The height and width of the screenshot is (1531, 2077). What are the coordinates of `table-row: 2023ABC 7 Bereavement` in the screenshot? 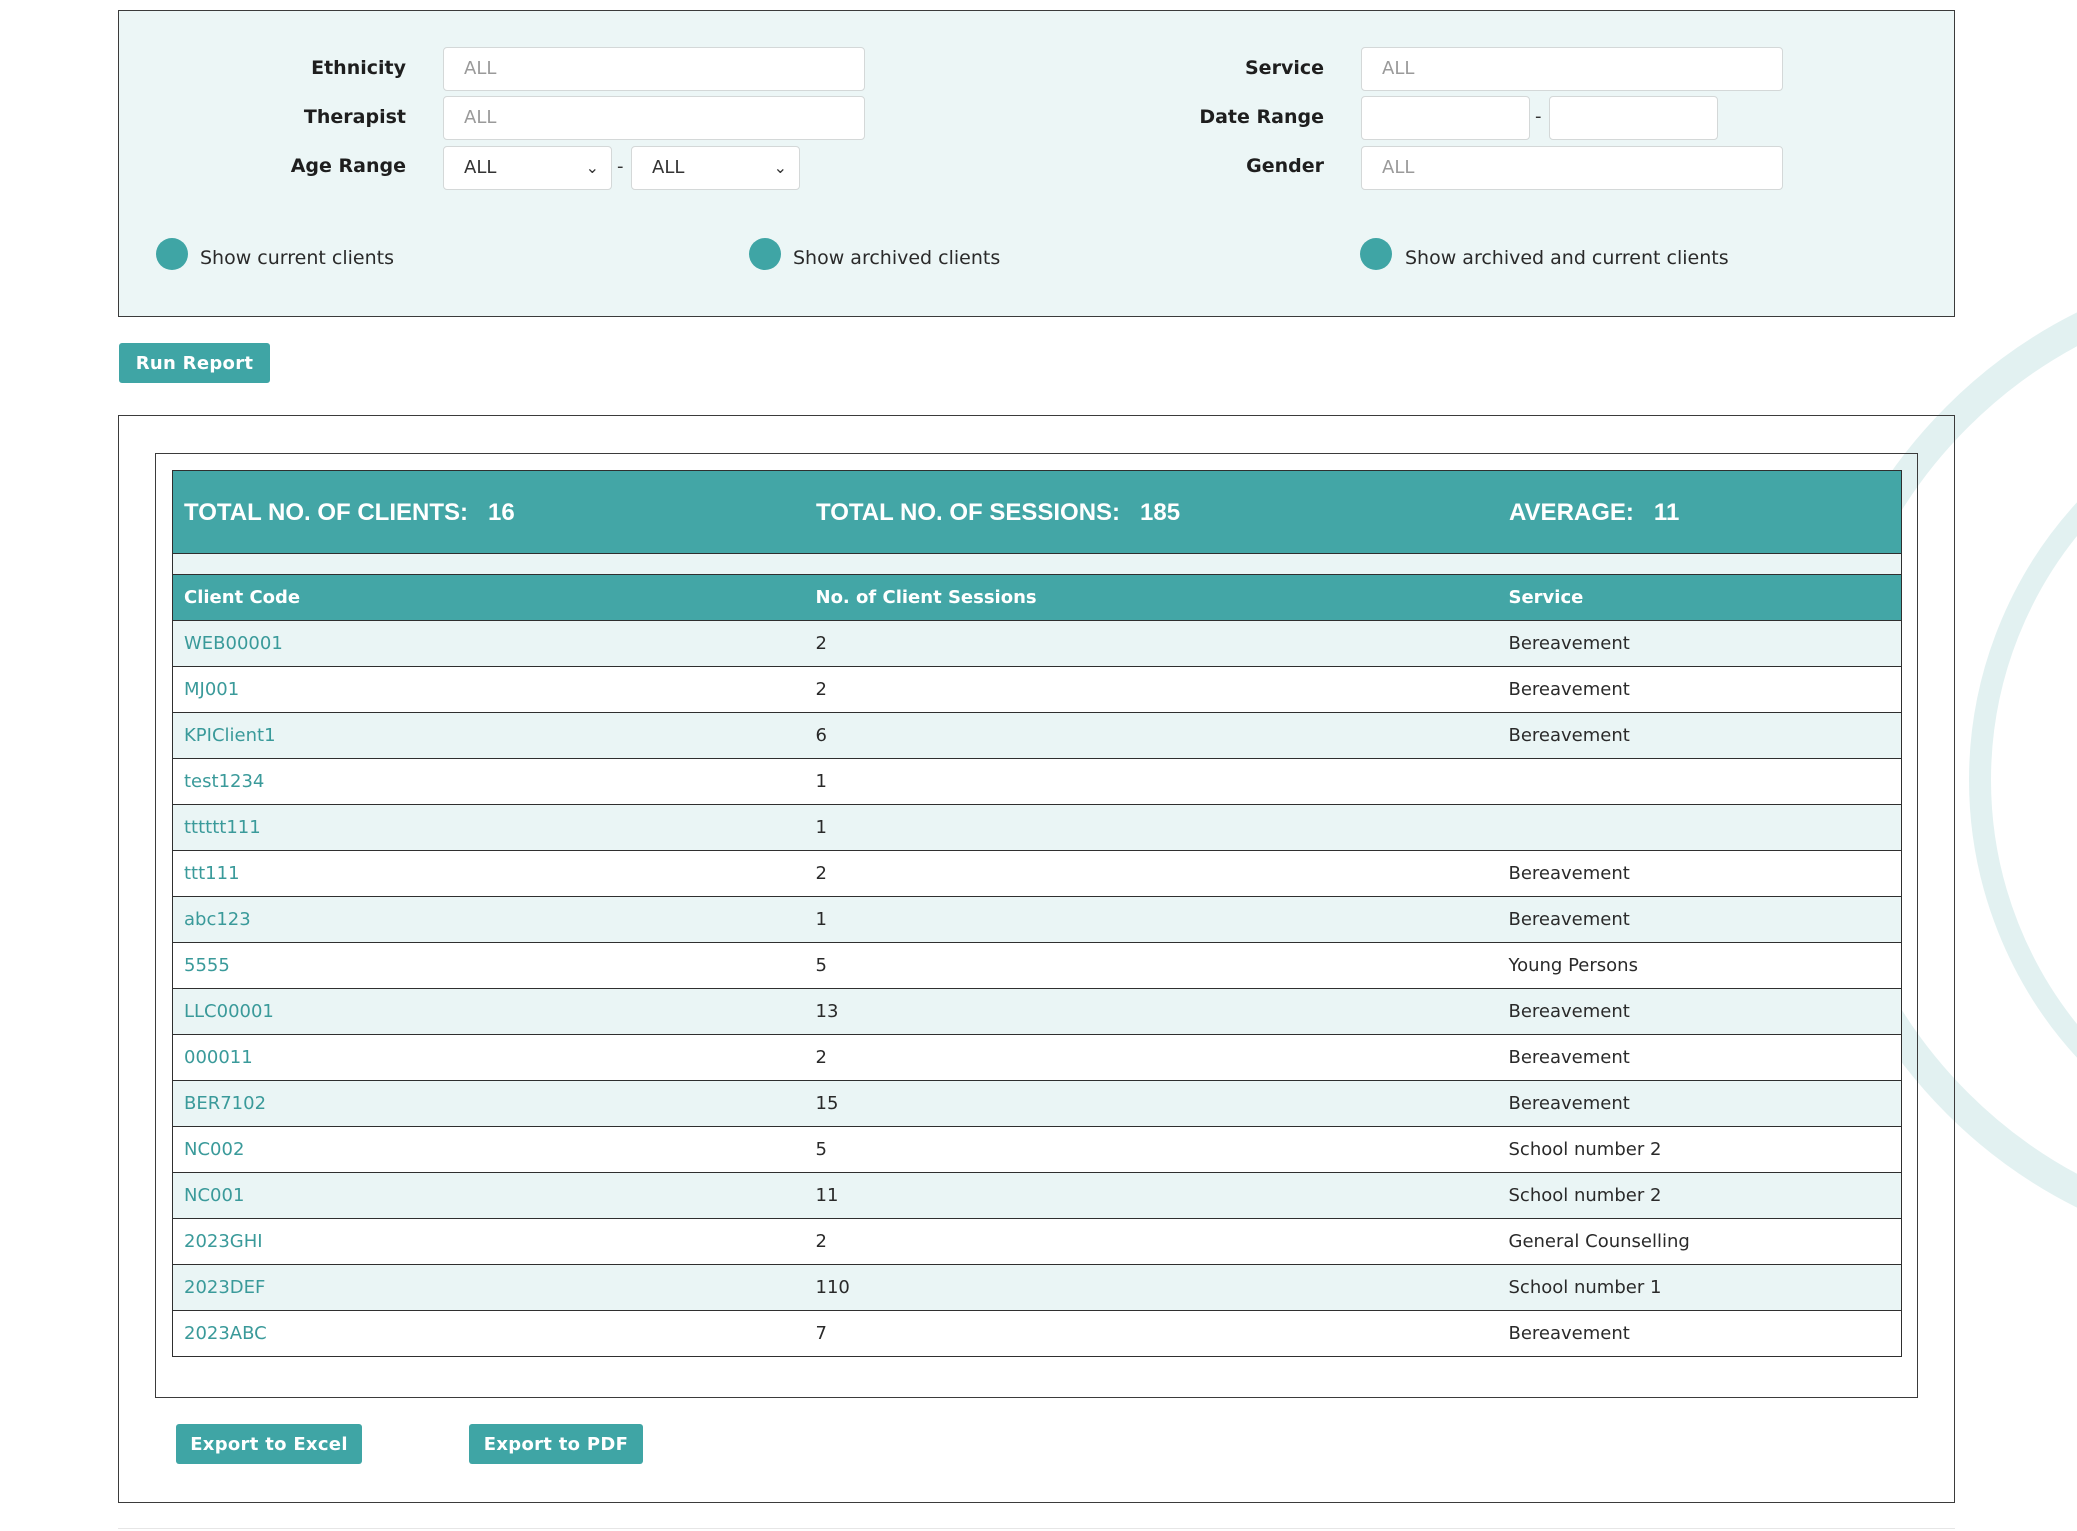 It's located at (1037, 1333).